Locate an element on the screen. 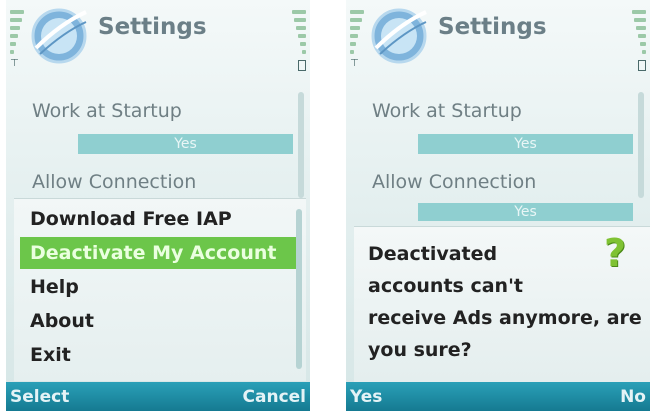 The image size is (650, 411). dialog-message-line: accounts can't is located at coordinates (445, 286).